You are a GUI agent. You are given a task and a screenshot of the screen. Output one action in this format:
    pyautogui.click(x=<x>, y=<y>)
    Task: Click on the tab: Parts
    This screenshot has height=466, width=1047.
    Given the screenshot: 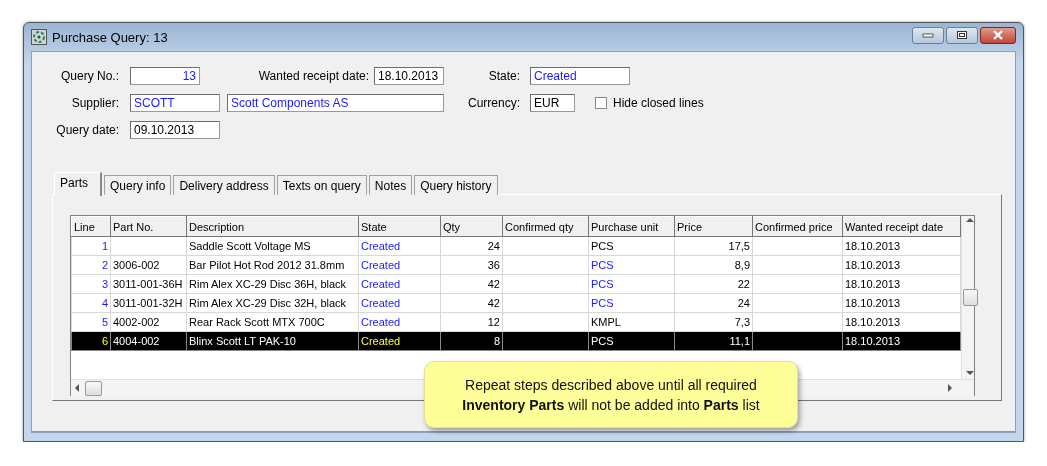 What is the action you would take?
    pyautogui.click(x=78, y=184)
    